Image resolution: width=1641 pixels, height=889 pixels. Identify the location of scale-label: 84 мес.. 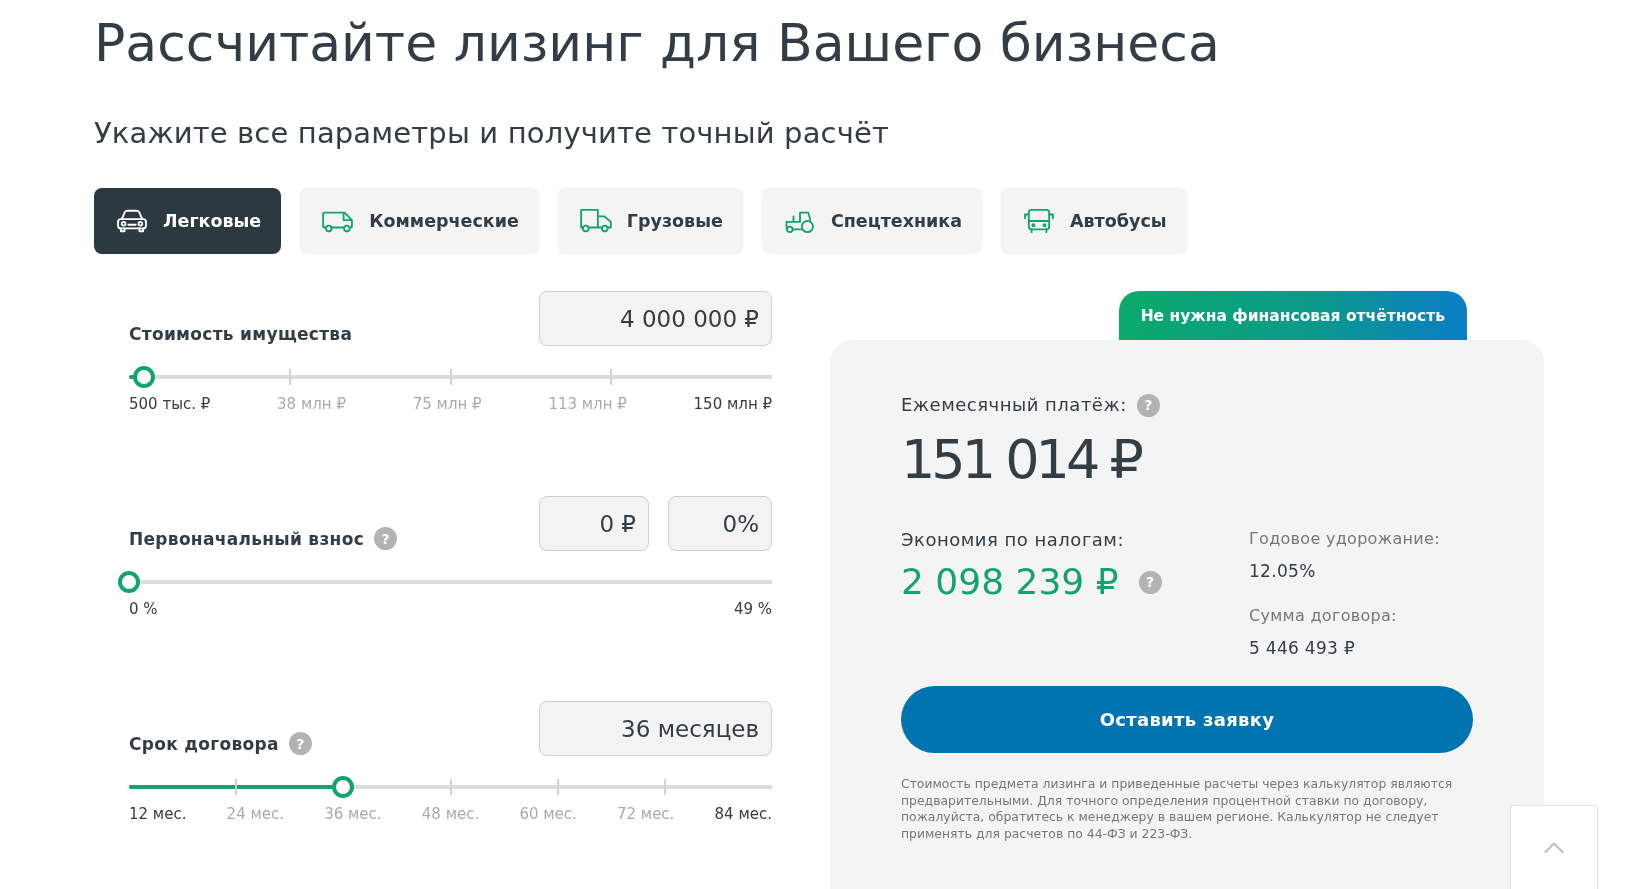
(743, 814).